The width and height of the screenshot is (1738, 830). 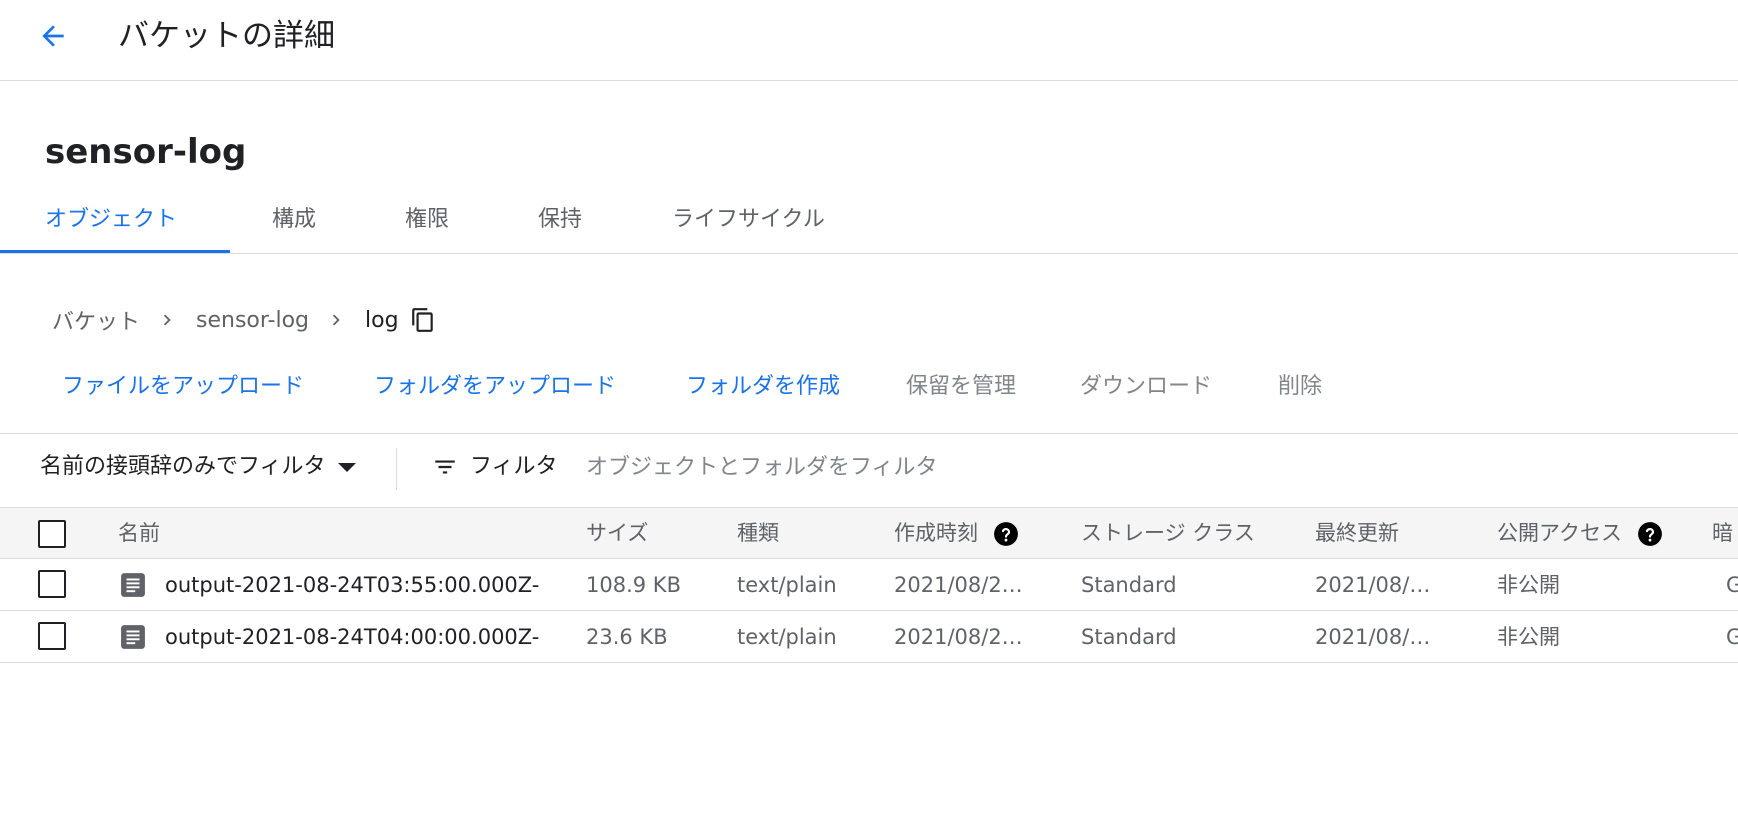 I want to click on breadcrumb: バケット sensor-log log, so click(x=244, y=320).